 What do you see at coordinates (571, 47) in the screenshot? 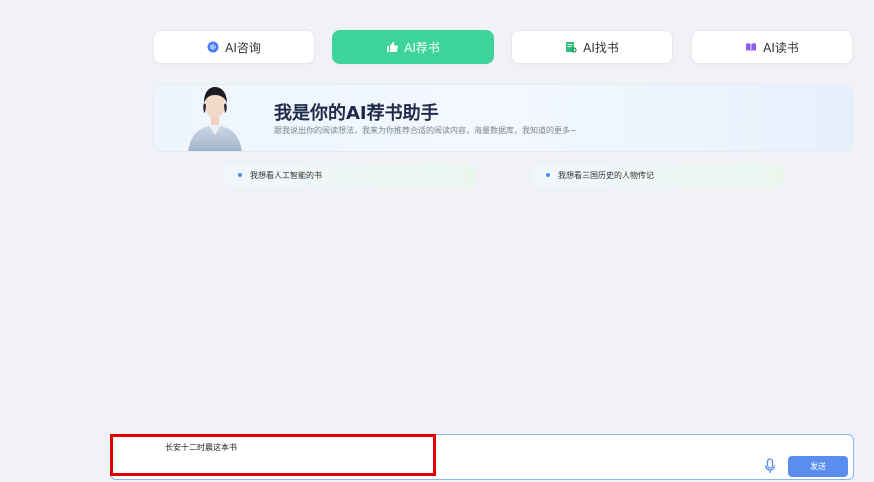
I see `book-search-icon` at bounding box center [571, 47].